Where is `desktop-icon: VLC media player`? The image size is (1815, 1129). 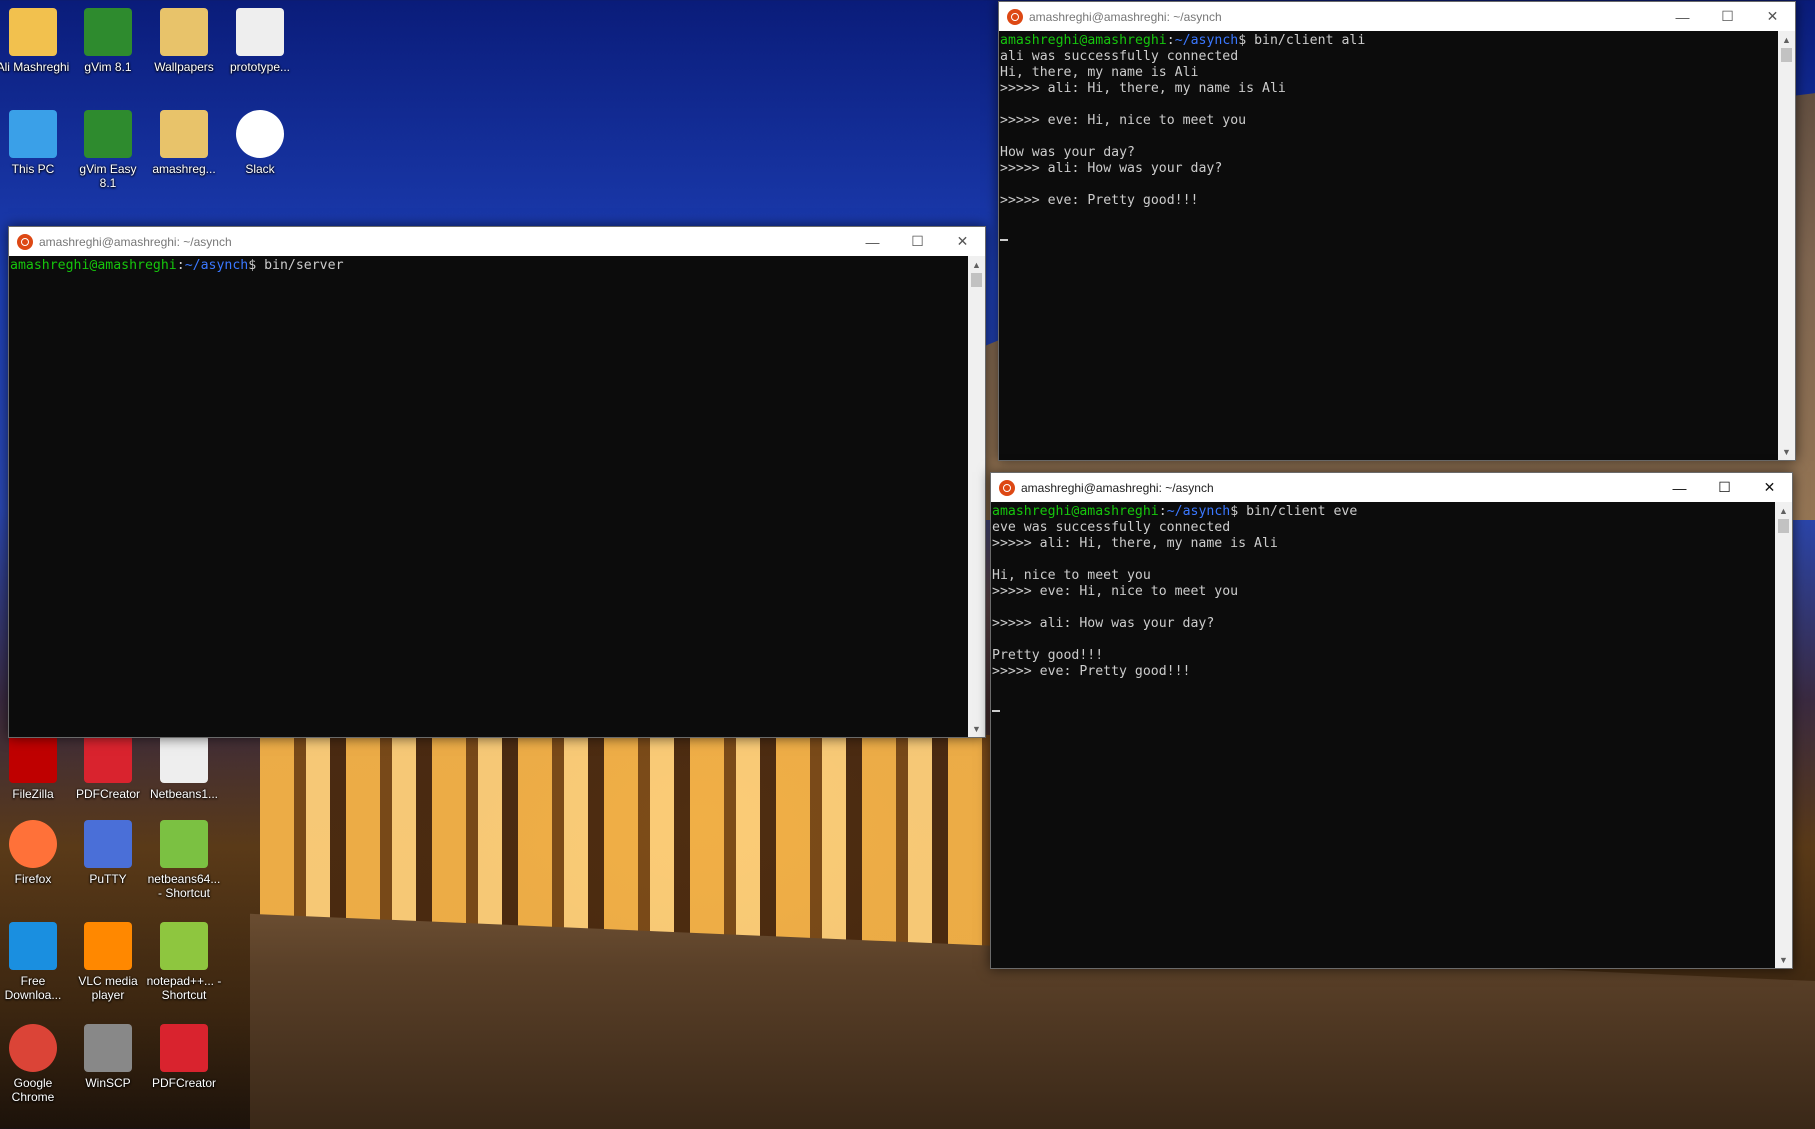 desktop-icon: VLC media player is located at coordinates (108, 962).